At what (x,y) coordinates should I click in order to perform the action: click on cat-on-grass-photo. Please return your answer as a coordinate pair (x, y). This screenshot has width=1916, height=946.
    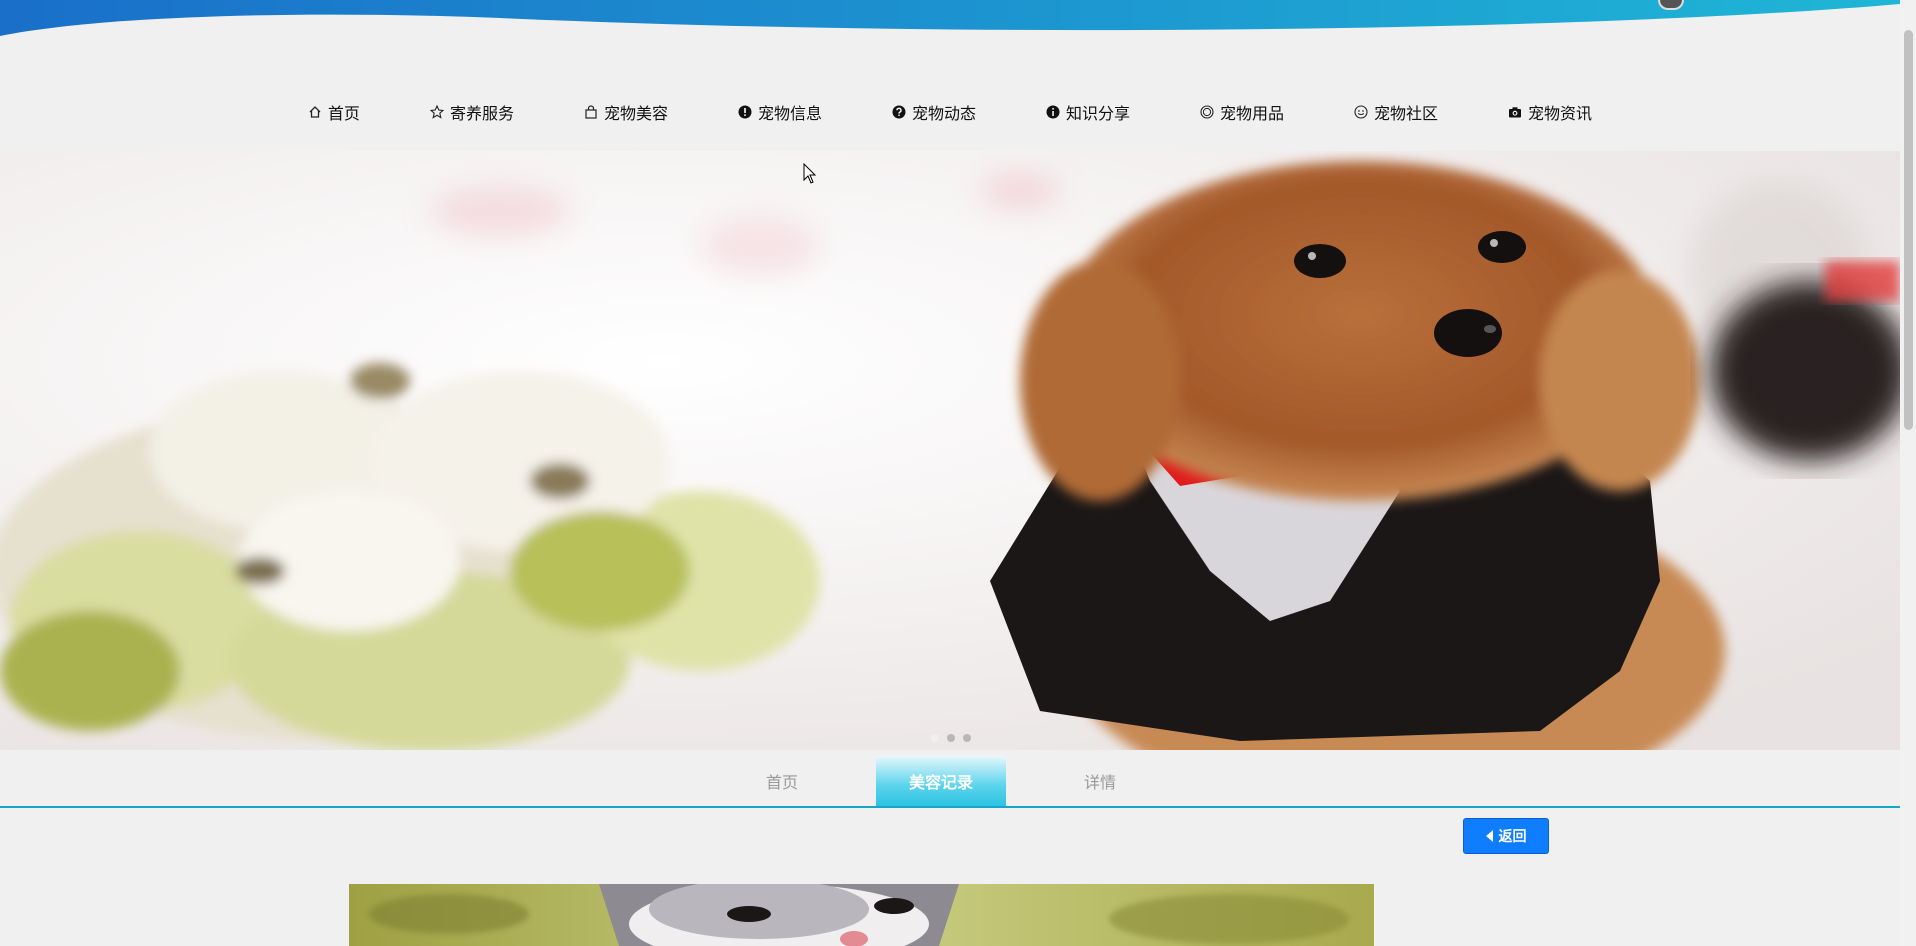
    Looking at the image, I should click on (861, 915).